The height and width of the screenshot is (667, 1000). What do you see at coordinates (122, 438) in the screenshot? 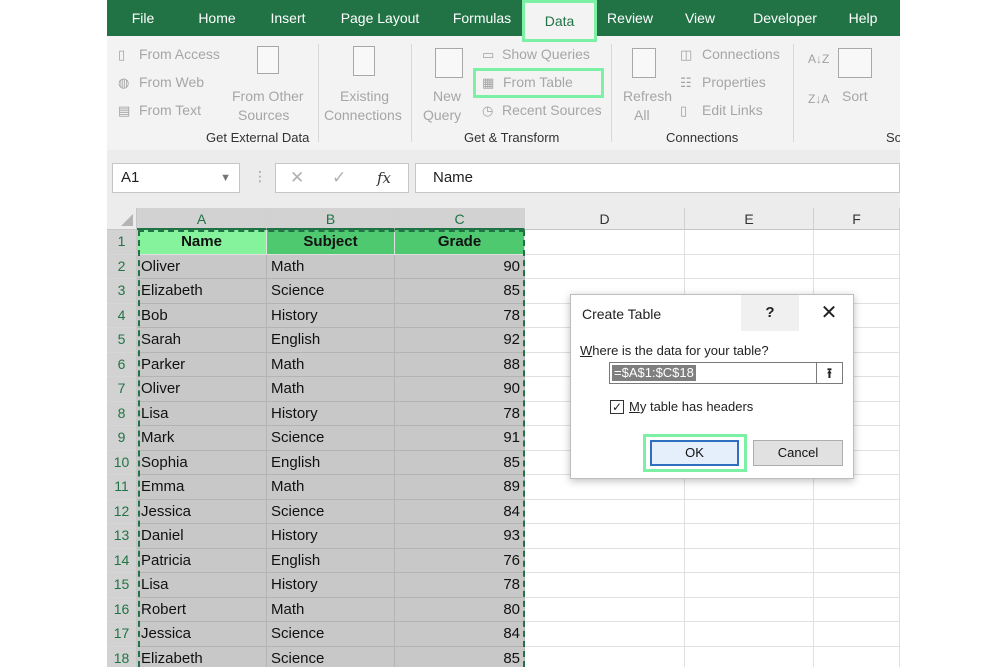
I see `row-header: 9` at bounding box center [122, 438].